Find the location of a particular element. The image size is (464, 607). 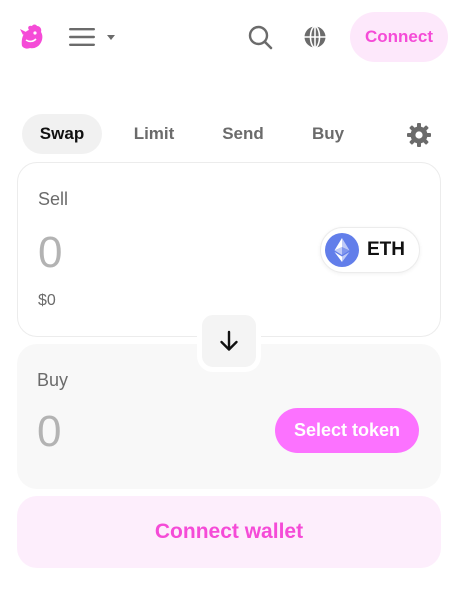

search-icon is located at coordinates (260, 37).